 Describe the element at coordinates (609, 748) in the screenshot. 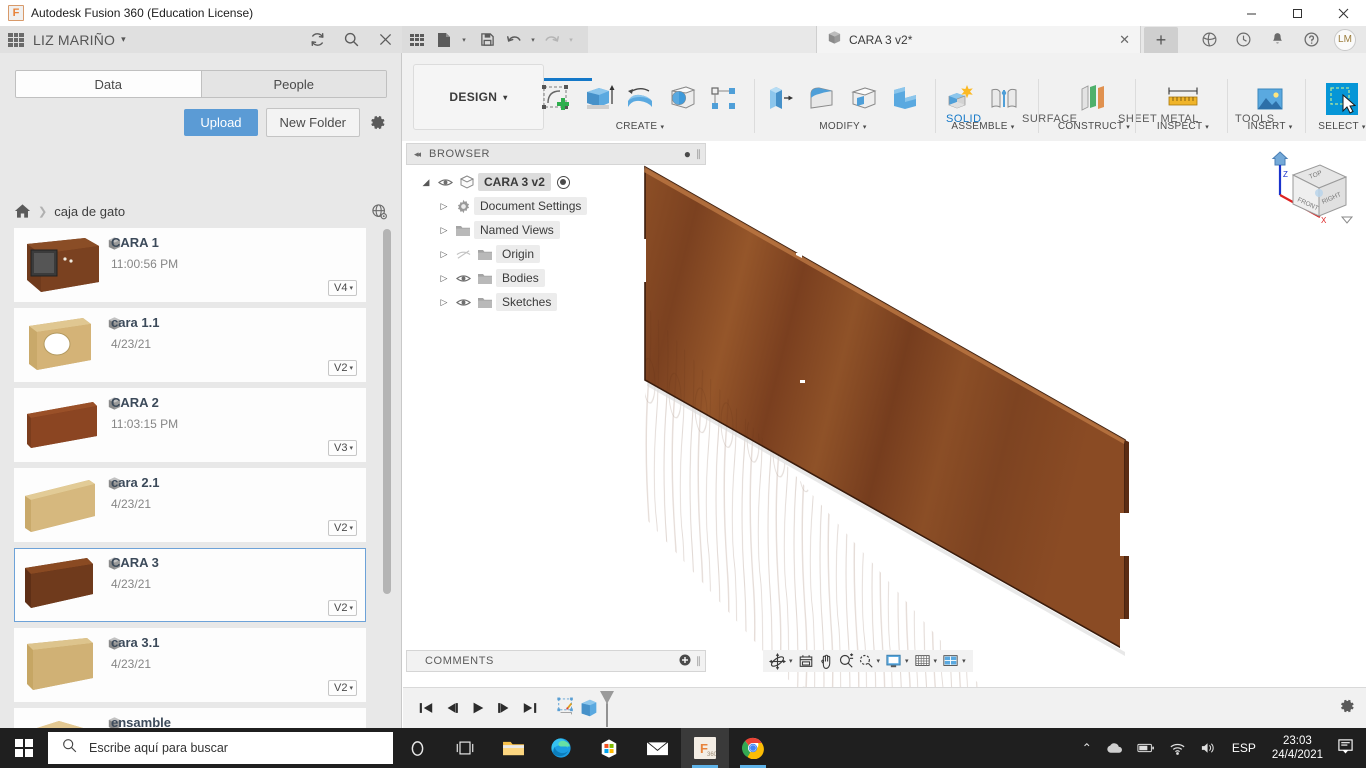

I see `microsoft-store-icon` at that location.